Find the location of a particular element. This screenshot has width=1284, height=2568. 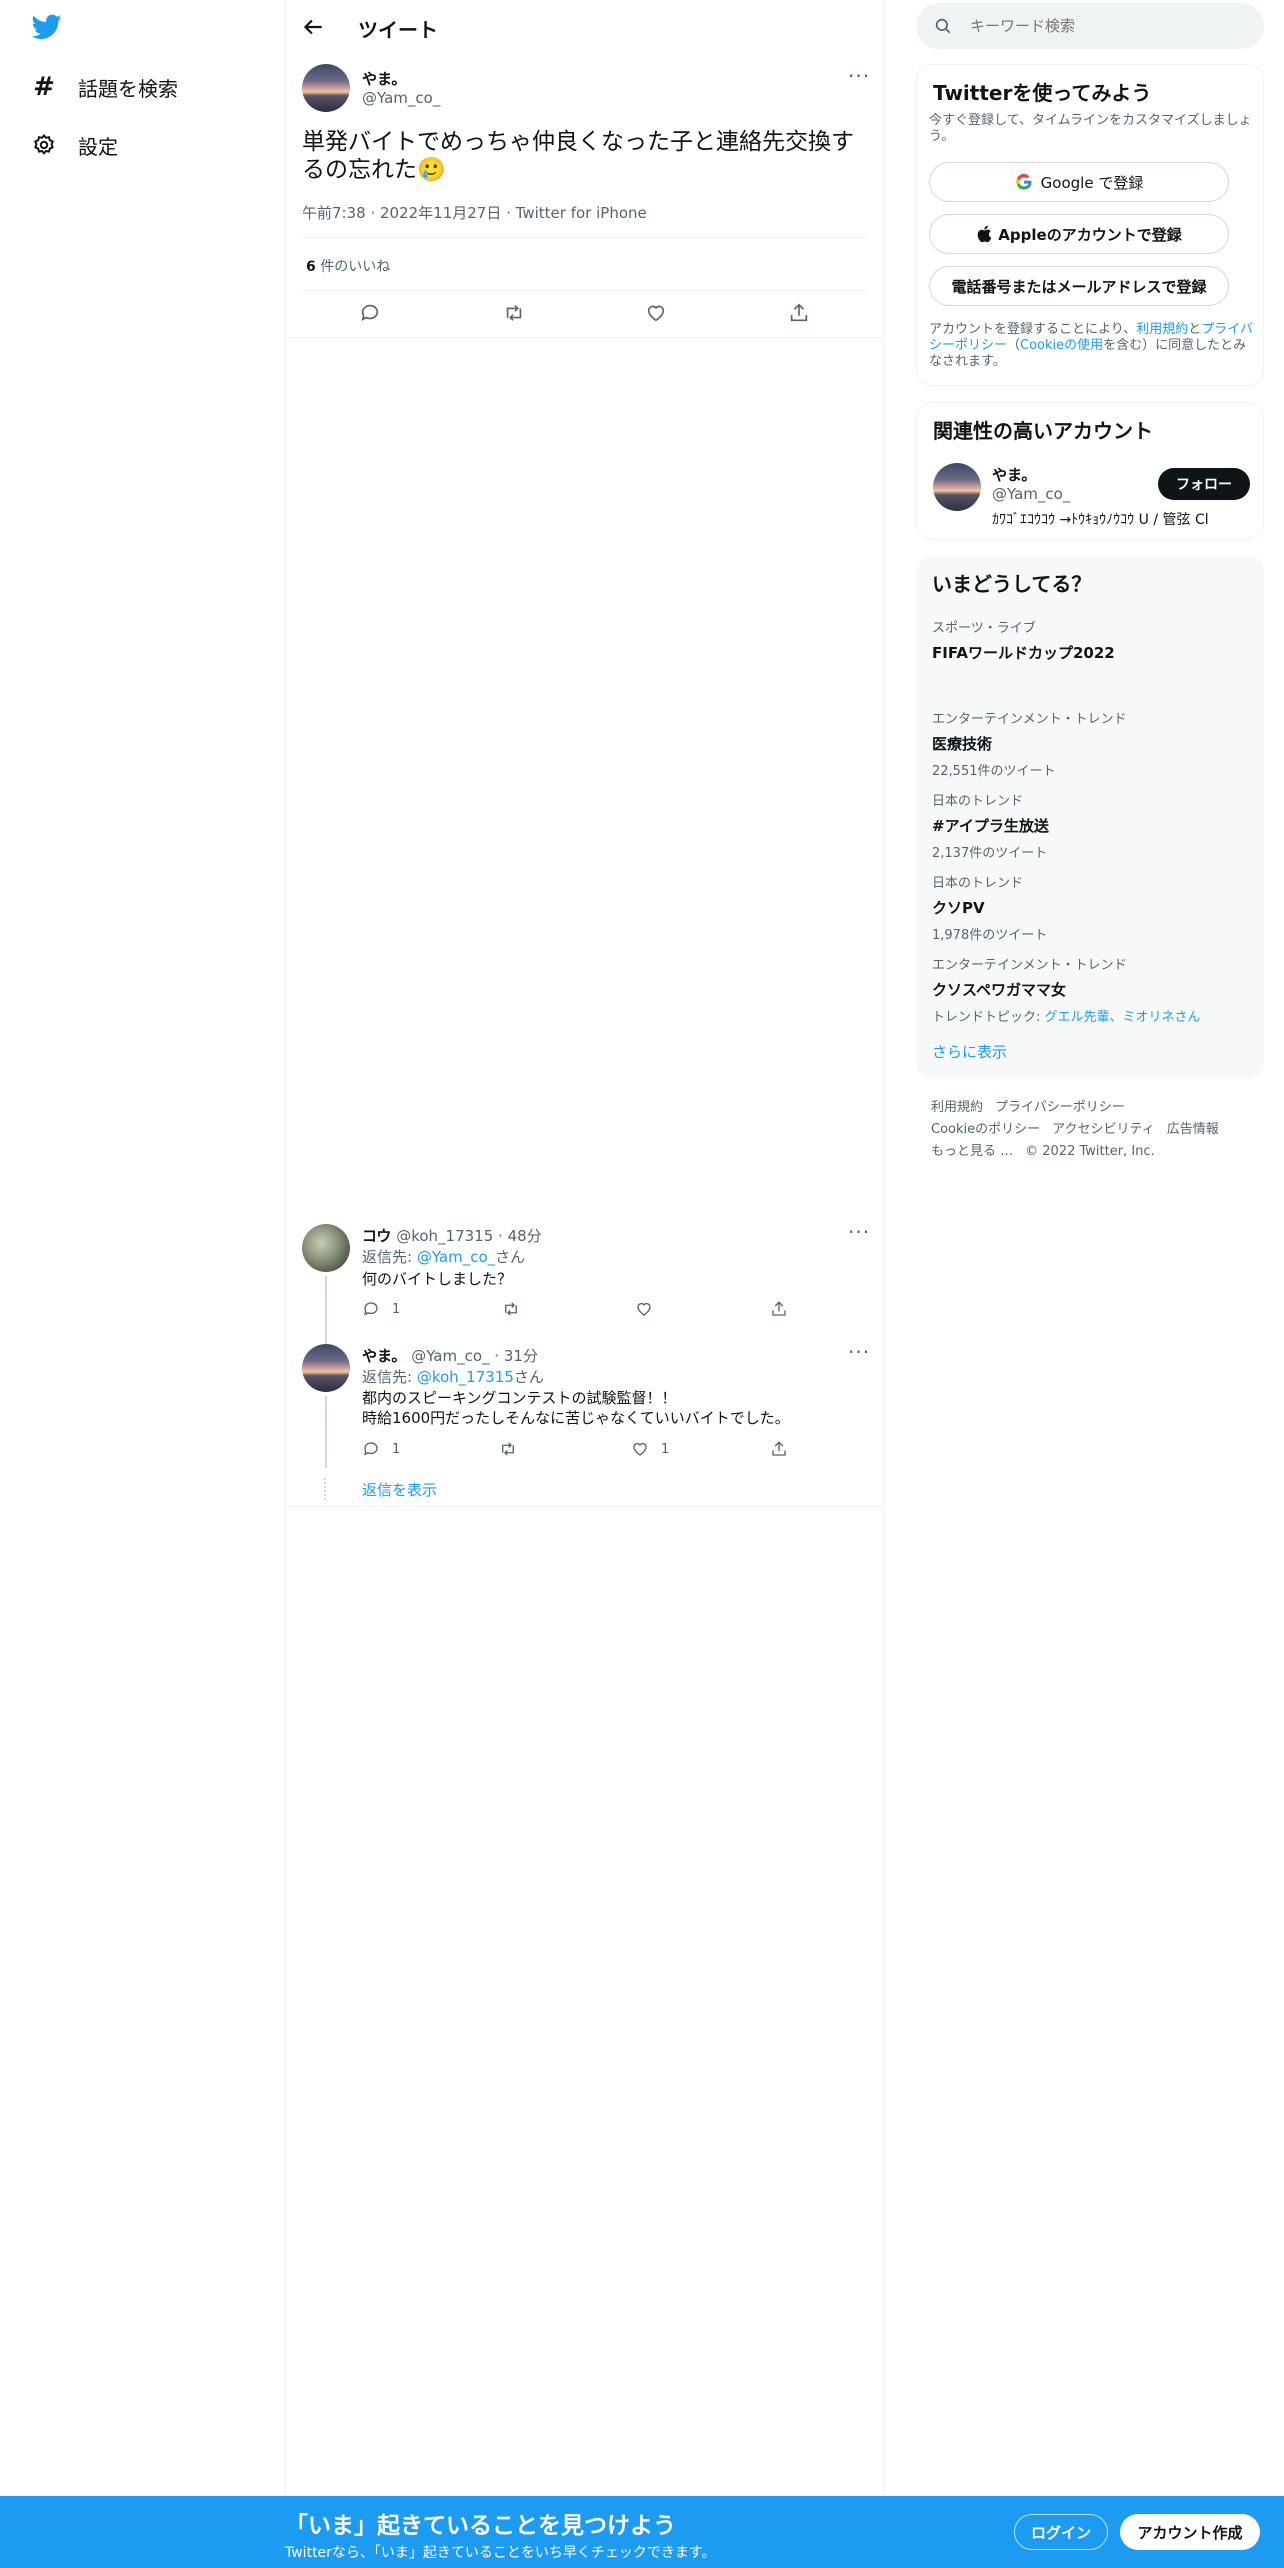

thread-line is located at coordinates (326, 1432).